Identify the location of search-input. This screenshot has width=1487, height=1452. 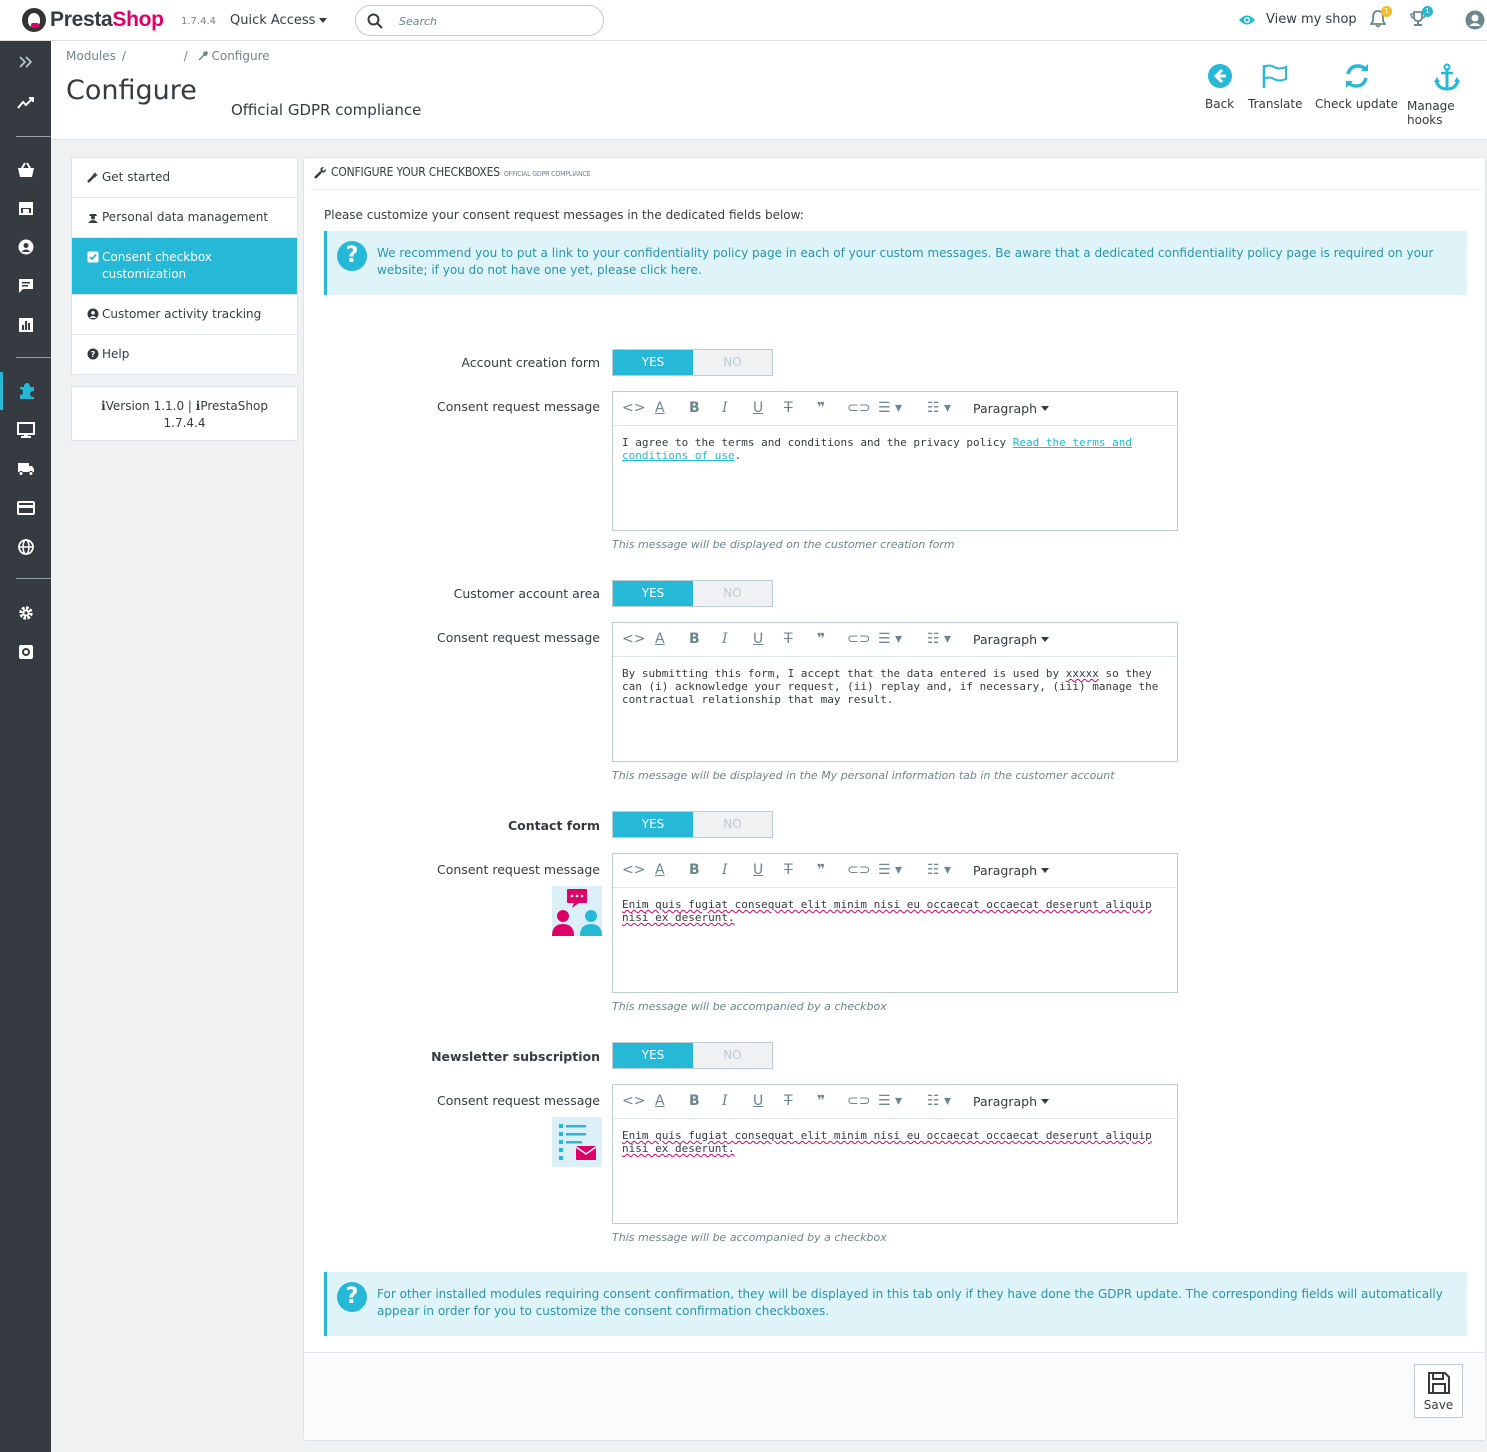
(494, 21).